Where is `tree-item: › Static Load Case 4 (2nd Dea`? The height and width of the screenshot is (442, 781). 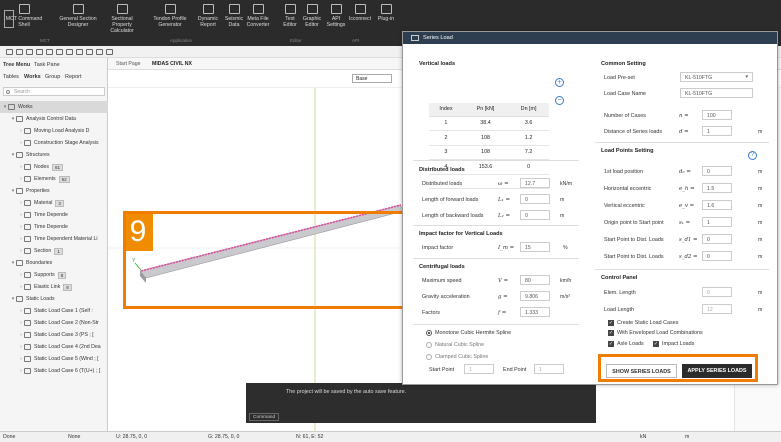 tree-item: › Static Load Case 4 (2nd Dea is located at coordinates (54, 347).